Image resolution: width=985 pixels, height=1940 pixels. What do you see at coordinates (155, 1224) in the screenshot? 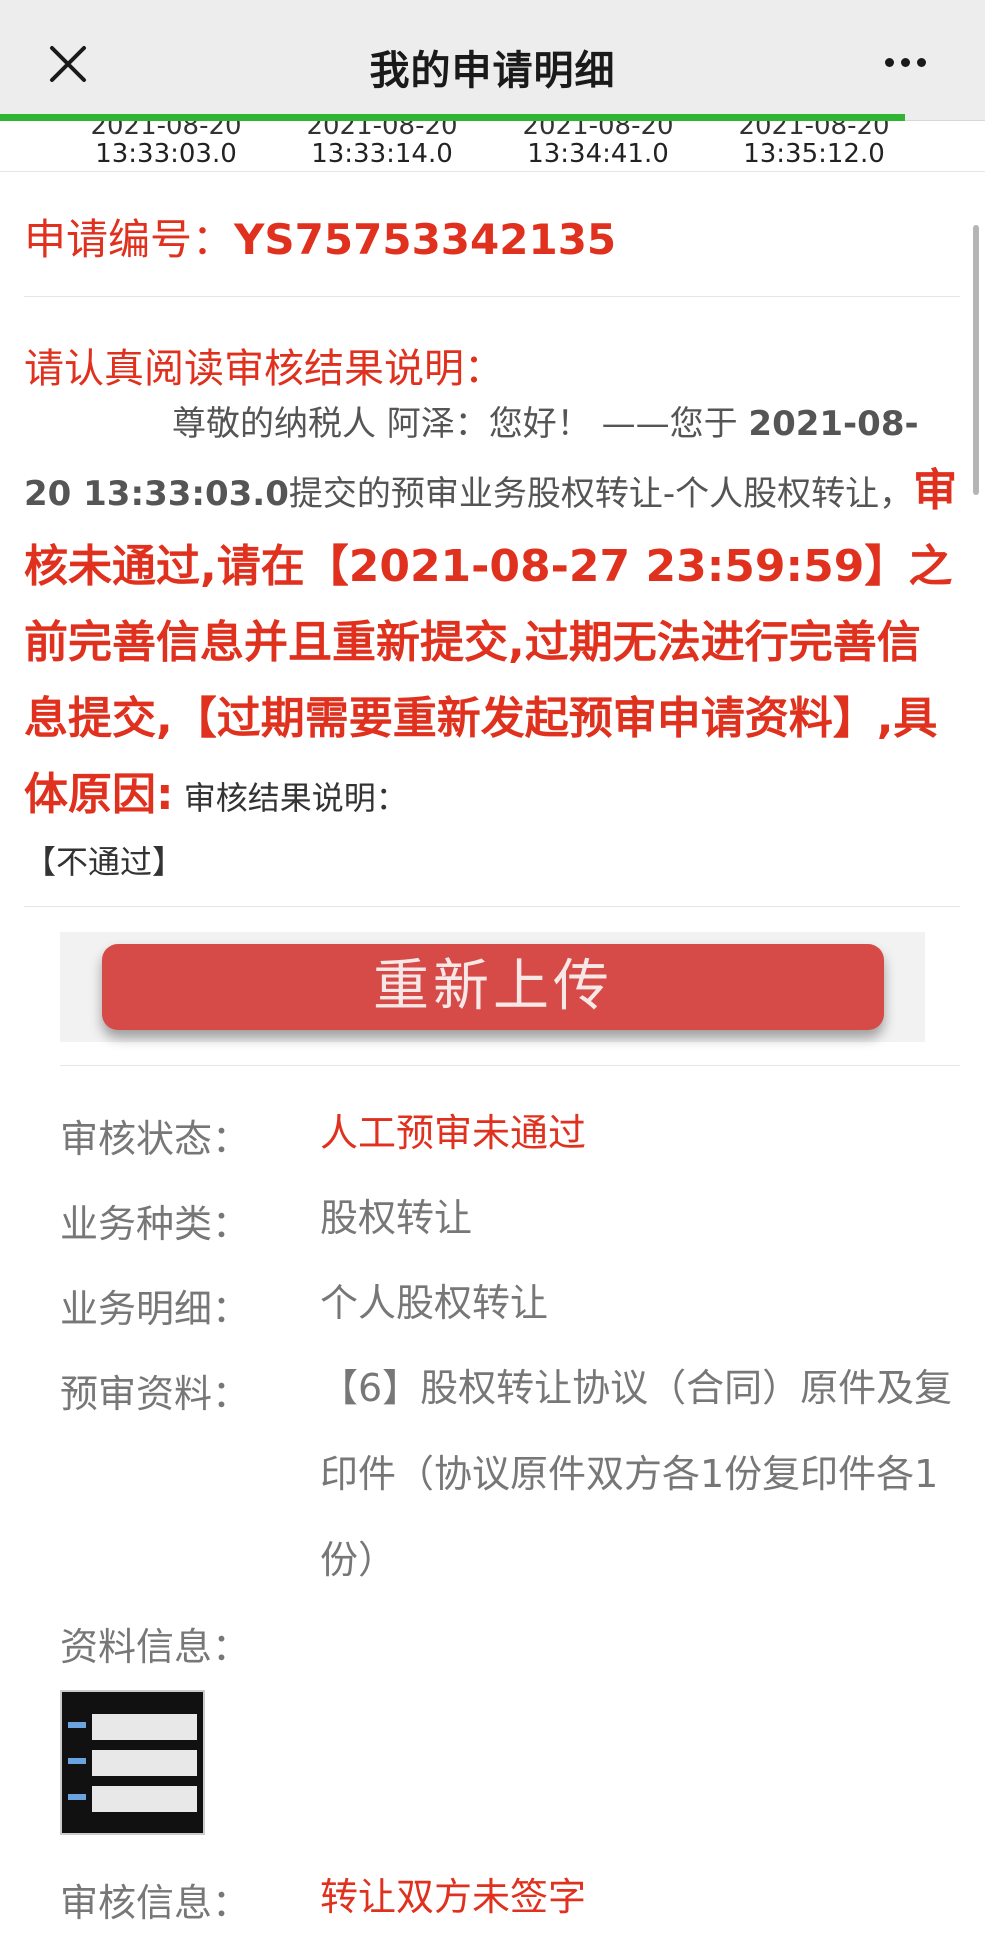
I see `type-label: 业务种类：` at bounding box center [155, 1224].